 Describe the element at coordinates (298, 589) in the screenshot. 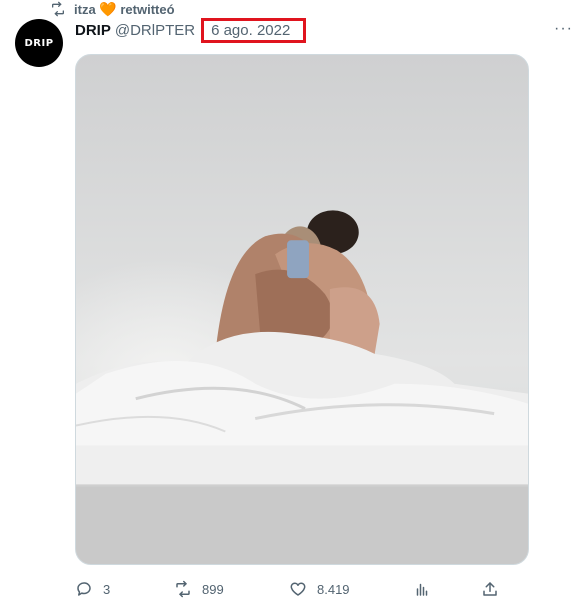

I see `heart-icon` at that location.